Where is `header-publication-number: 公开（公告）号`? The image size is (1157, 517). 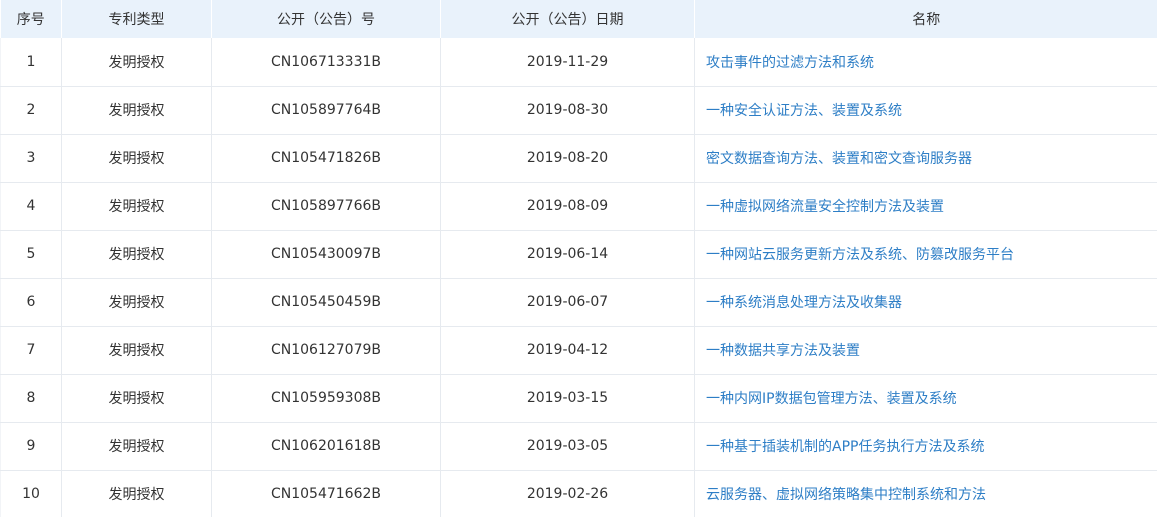
header-publication-number: 公开（公告）号 is located at coordinates (326, 19).